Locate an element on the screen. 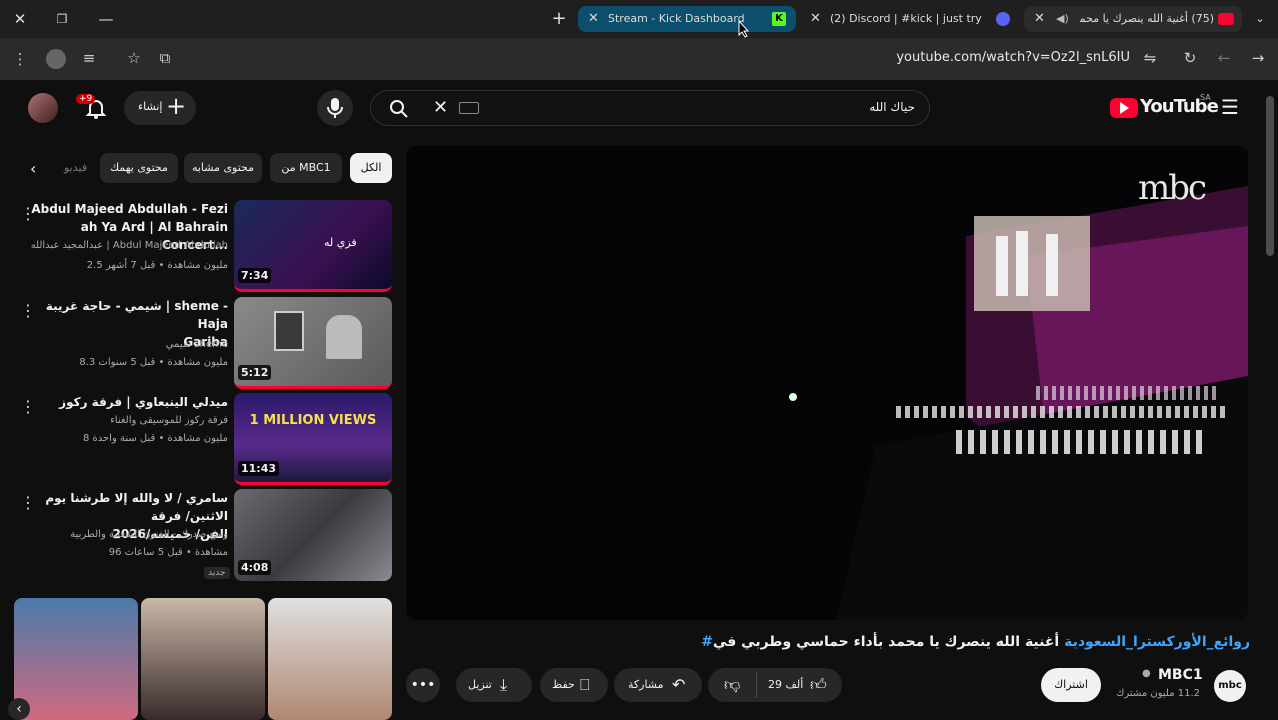  chip-for-you: محتوى يهمك is located at coordinates (139, 168).